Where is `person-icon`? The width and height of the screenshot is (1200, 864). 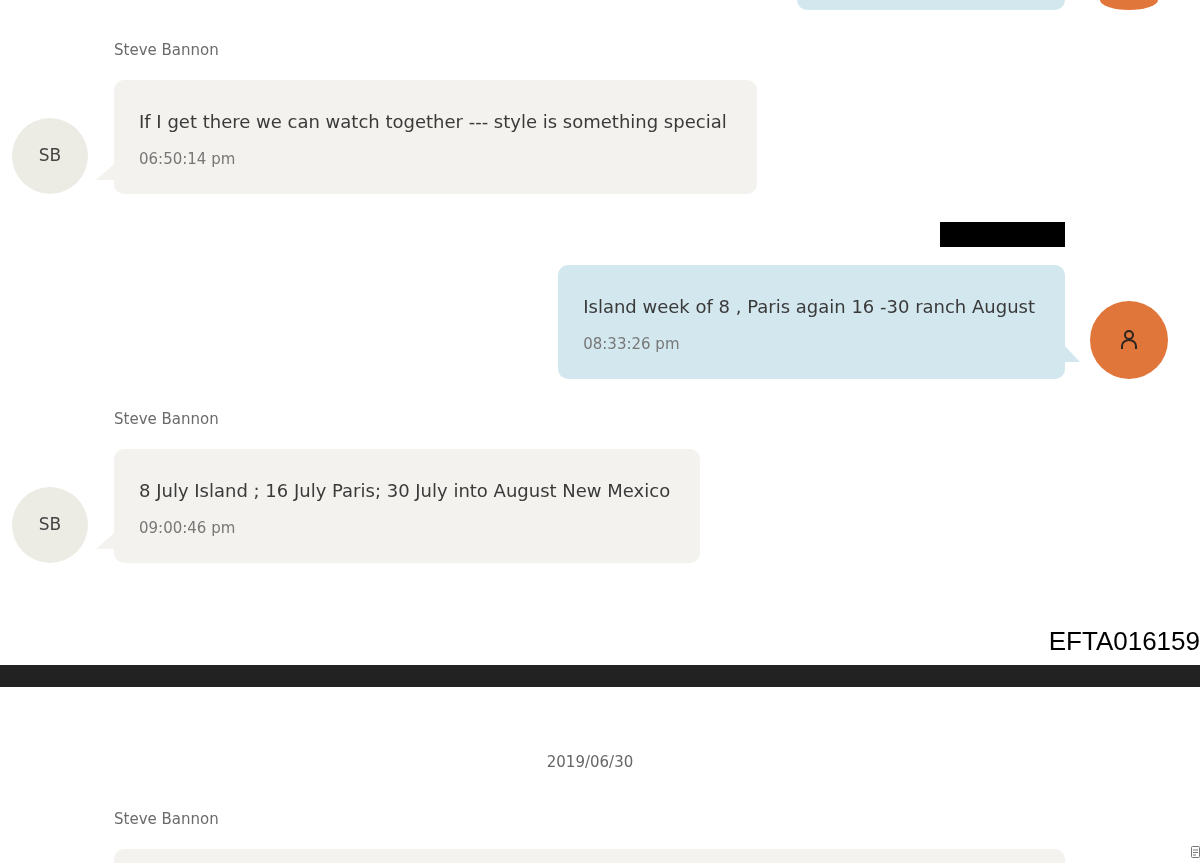 person-icon is located at coordinates (1129, 340).